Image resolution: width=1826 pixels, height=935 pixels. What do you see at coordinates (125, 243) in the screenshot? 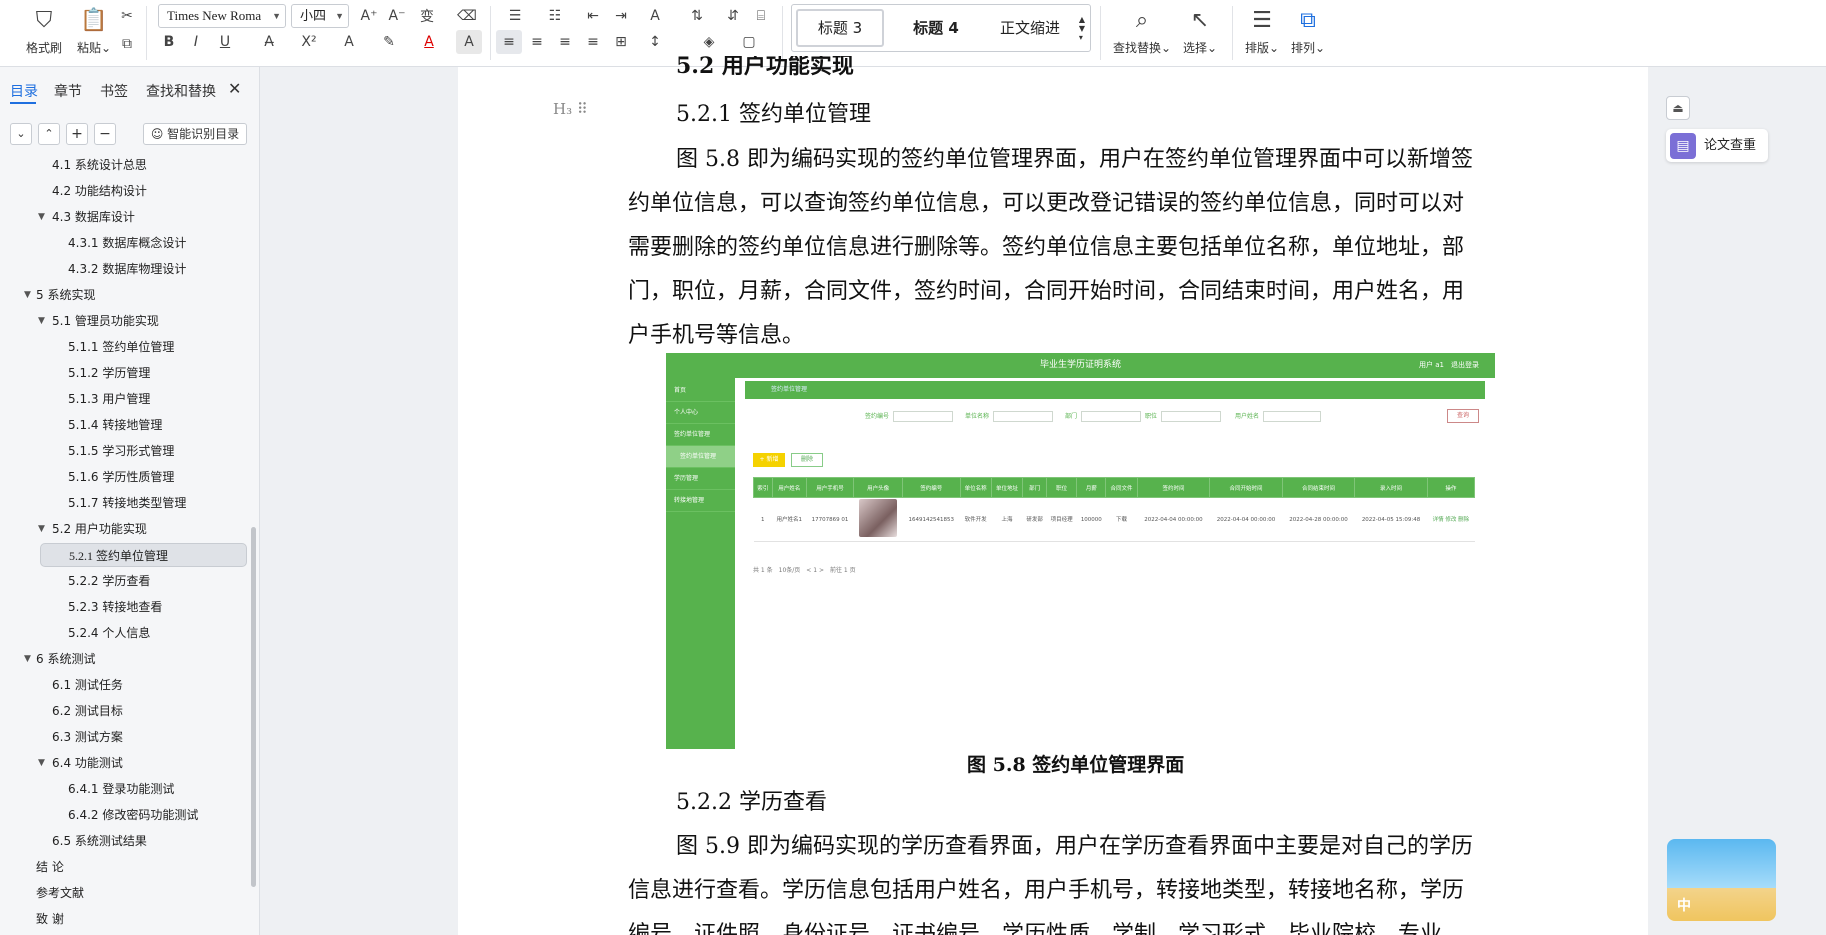
I see `toc-item: 4.3.1 数据库概念设计` at bounding box center [125, 243].